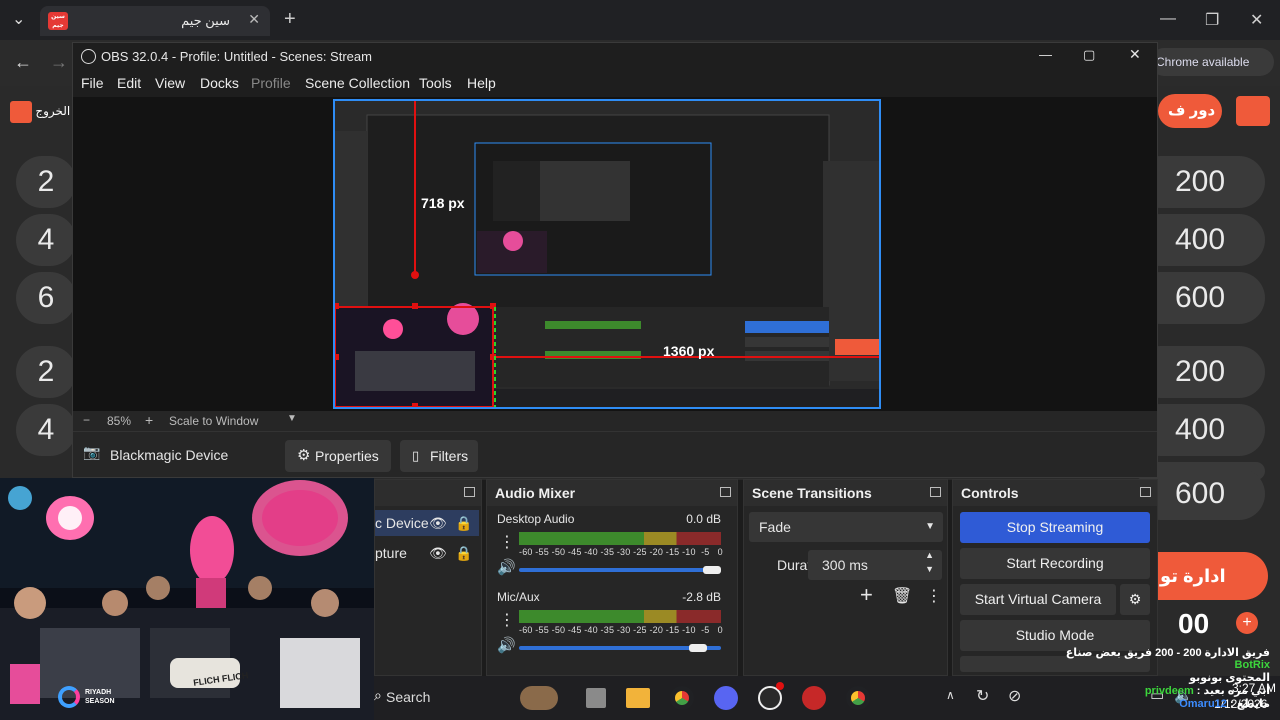 The width and height of the screenshot is (1280, 720). Describe the element at coordinates (902, 596) in the screenshot. I see `trash-icon: 🗑` at that location.